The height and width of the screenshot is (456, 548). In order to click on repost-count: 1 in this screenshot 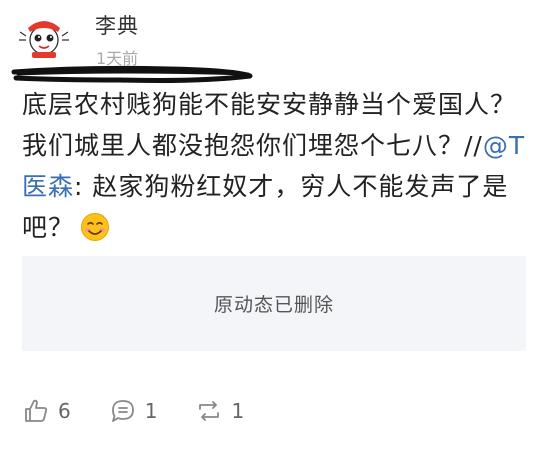, I will do `click(238, 411)`.